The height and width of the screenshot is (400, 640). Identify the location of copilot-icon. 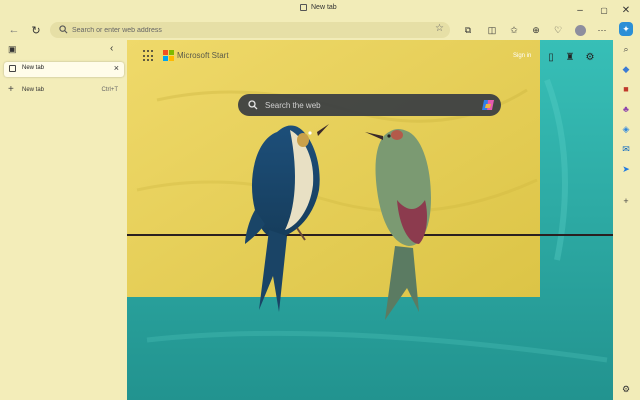
(488, 105).